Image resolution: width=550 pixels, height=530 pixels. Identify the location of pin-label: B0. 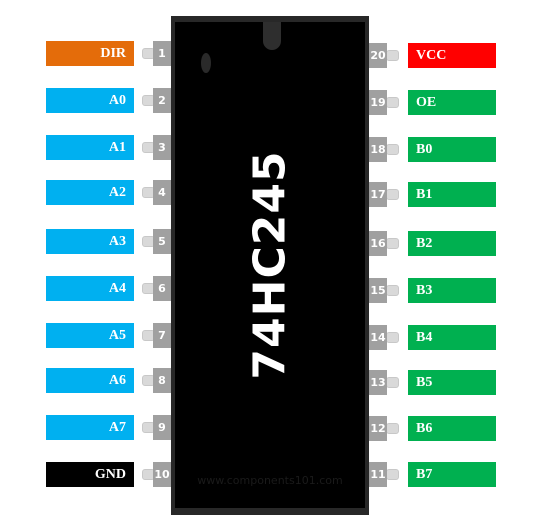
(452, 149).